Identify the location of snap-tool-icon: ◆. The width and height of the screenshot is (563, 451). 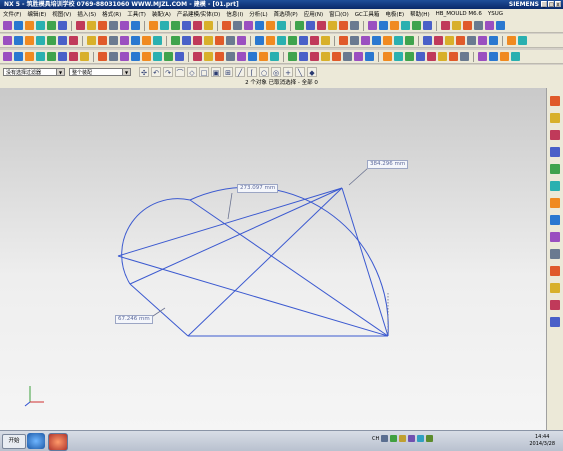
(312, 72).